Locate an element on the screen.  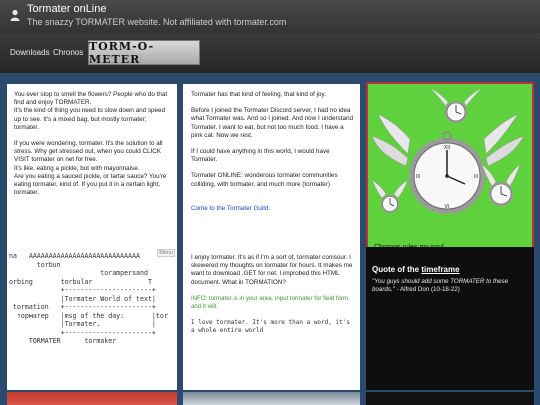
site-title: Tormater onLine is located at coordinates (67, 9).